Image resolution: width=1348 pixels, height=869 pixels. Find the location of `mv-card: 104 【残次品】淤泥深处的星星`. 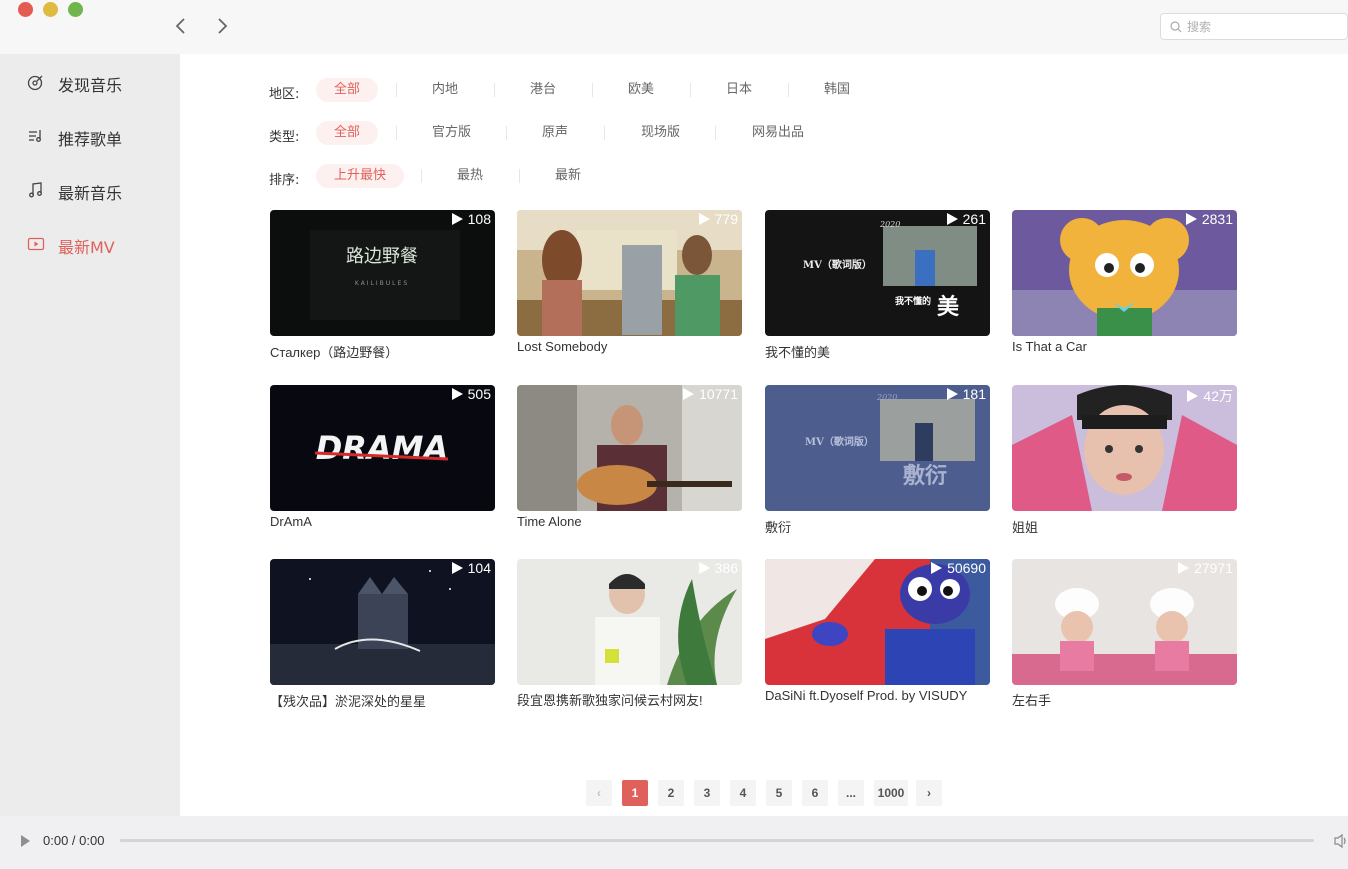

mv-card: 104 【残次品】淤泥深处的星星 is located at coordinates (382, 634).